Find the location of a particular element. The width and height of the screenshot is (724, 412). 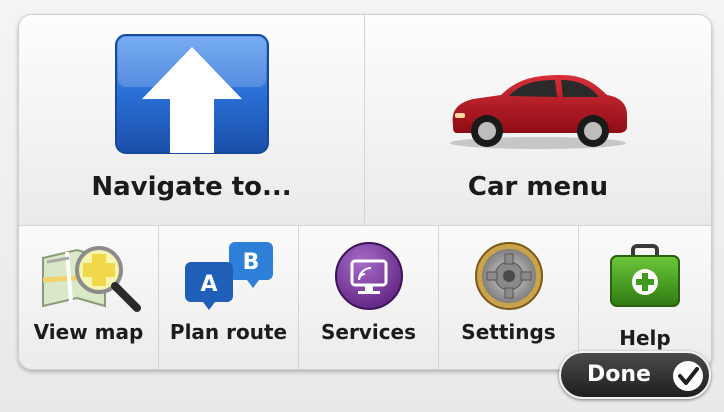

first-aid-kit-icon is located at coordinates (645, 275).